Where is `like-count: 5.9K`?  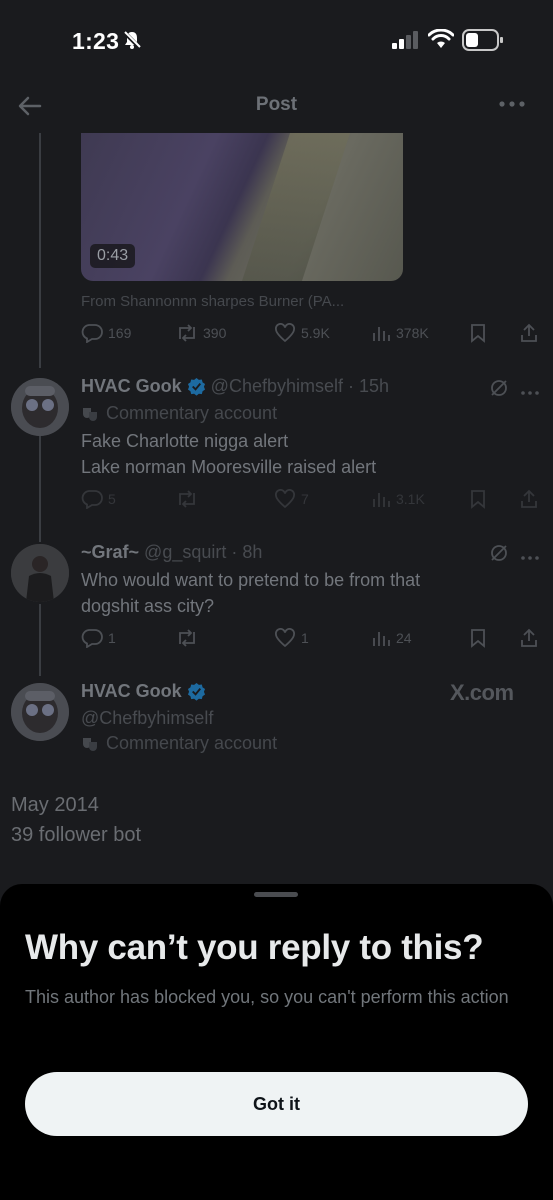 like-count: 5.9K is located at coordinates (315, 333).